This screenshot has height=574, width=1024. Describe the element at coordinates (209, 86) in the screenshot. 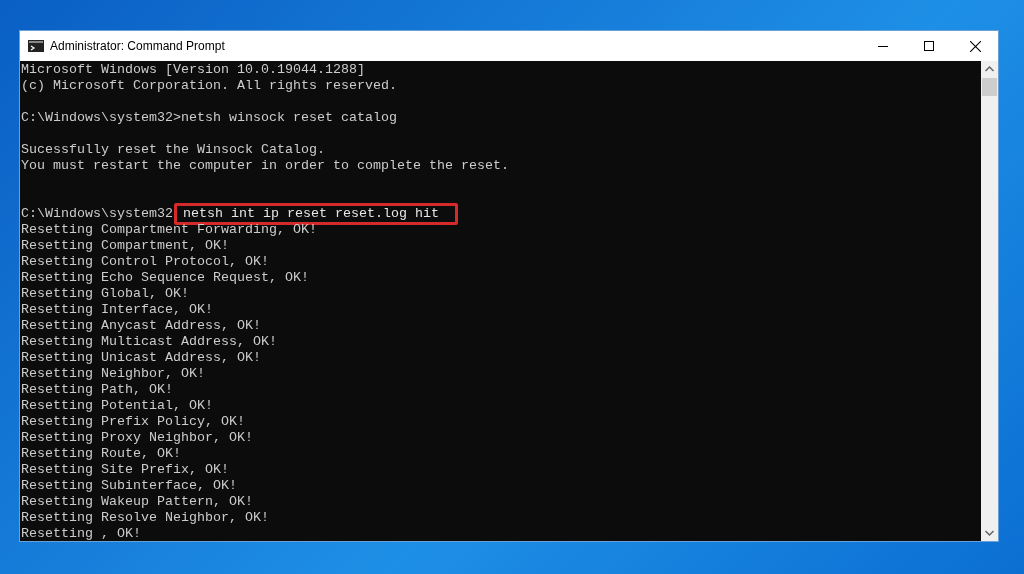

I see `console-line: (c) Microsoft Corporation. All rights reserved.` at that location.